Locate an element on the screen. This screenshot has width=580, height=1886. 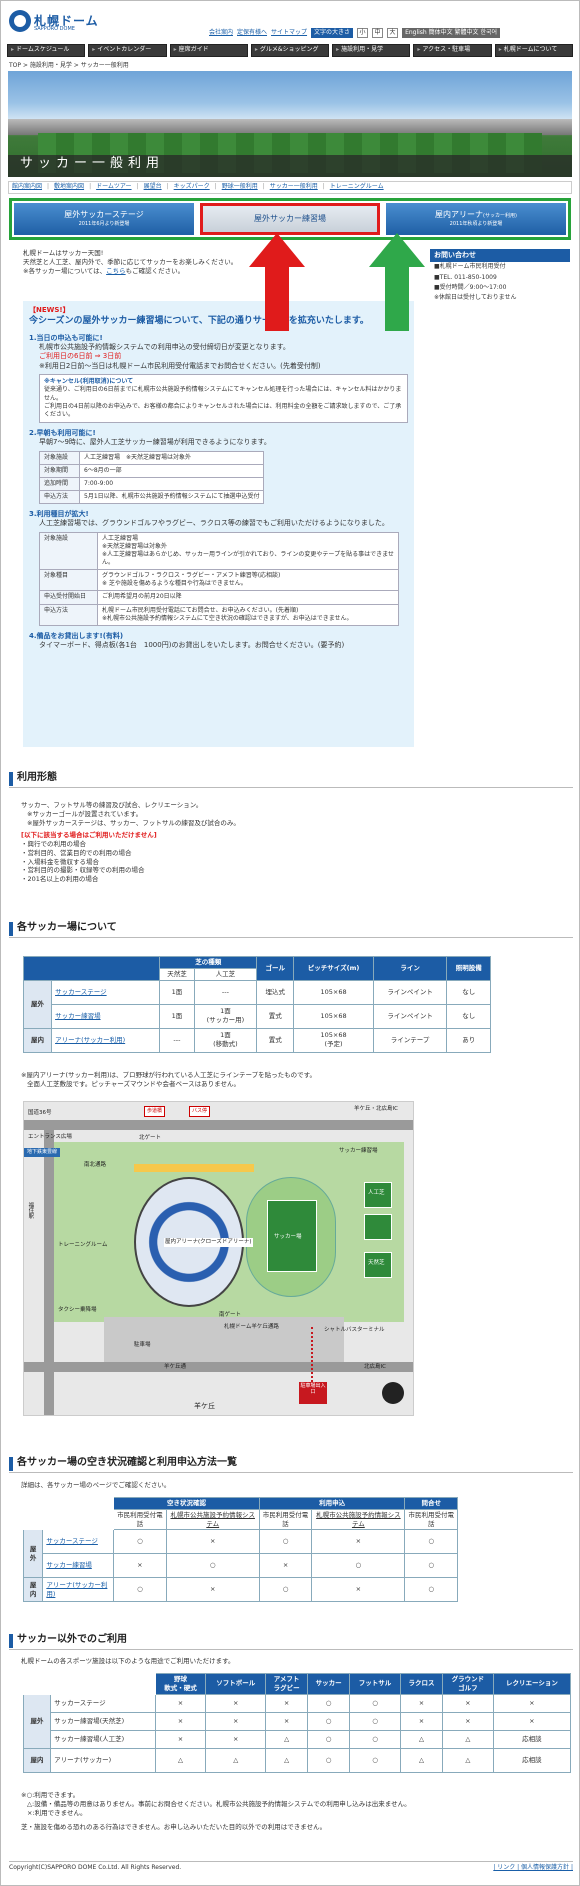
col-header: グラウンド ゴルフ is located at coordinates (467, 1684).